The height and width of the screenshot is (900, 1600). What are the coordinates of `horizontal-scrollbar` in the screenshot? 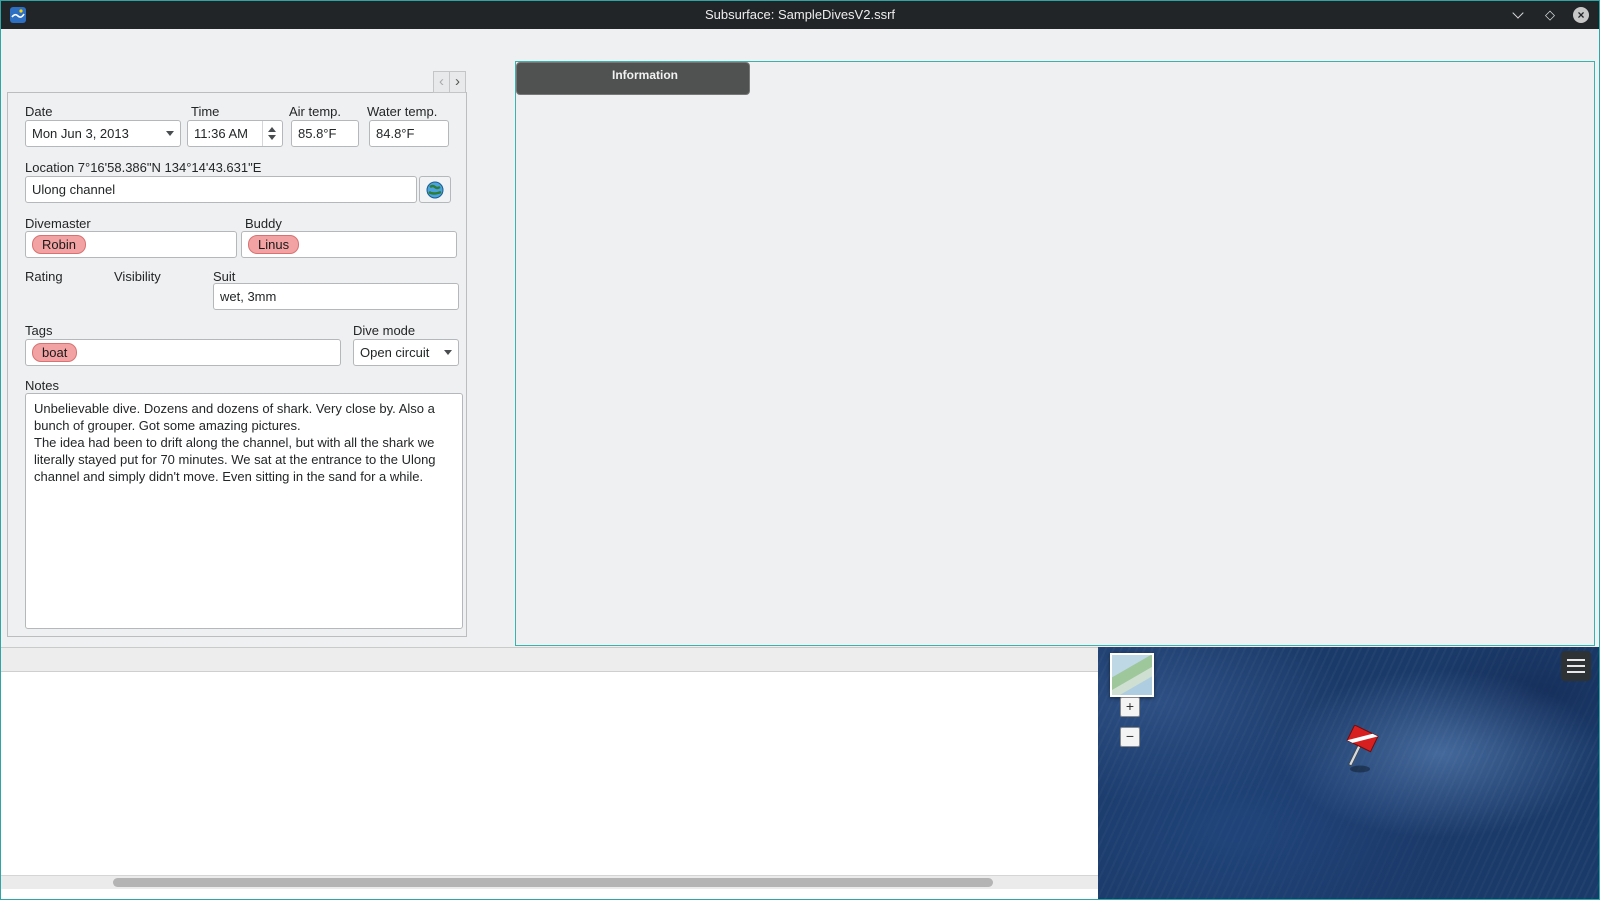 It's located at (549, 882).